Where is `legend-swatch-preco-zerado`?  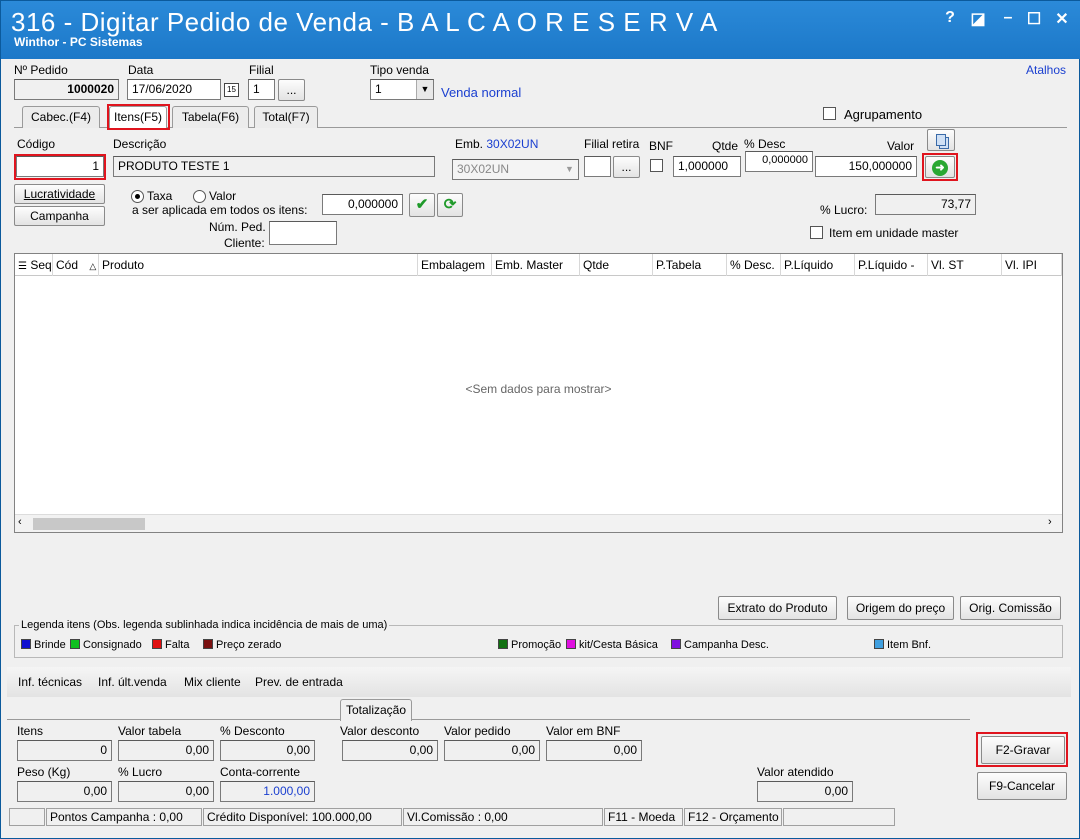
legend-swatch-preco-zerado is located at coordinates (208, 644).